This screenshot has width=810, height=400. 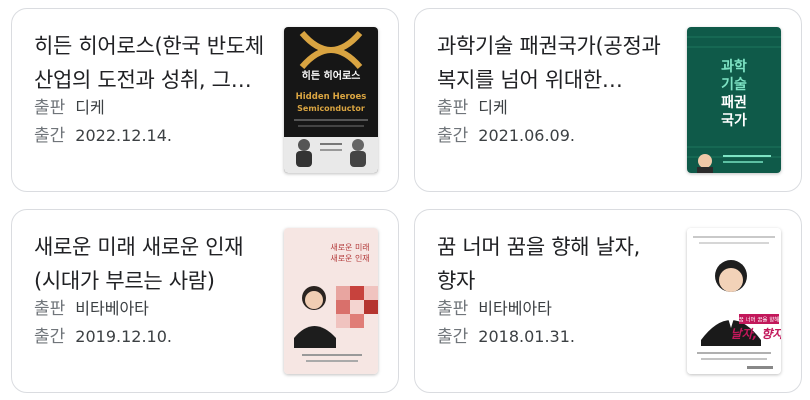 I want to click on date-value: 2021.06.09., so click(x=526, y=135).